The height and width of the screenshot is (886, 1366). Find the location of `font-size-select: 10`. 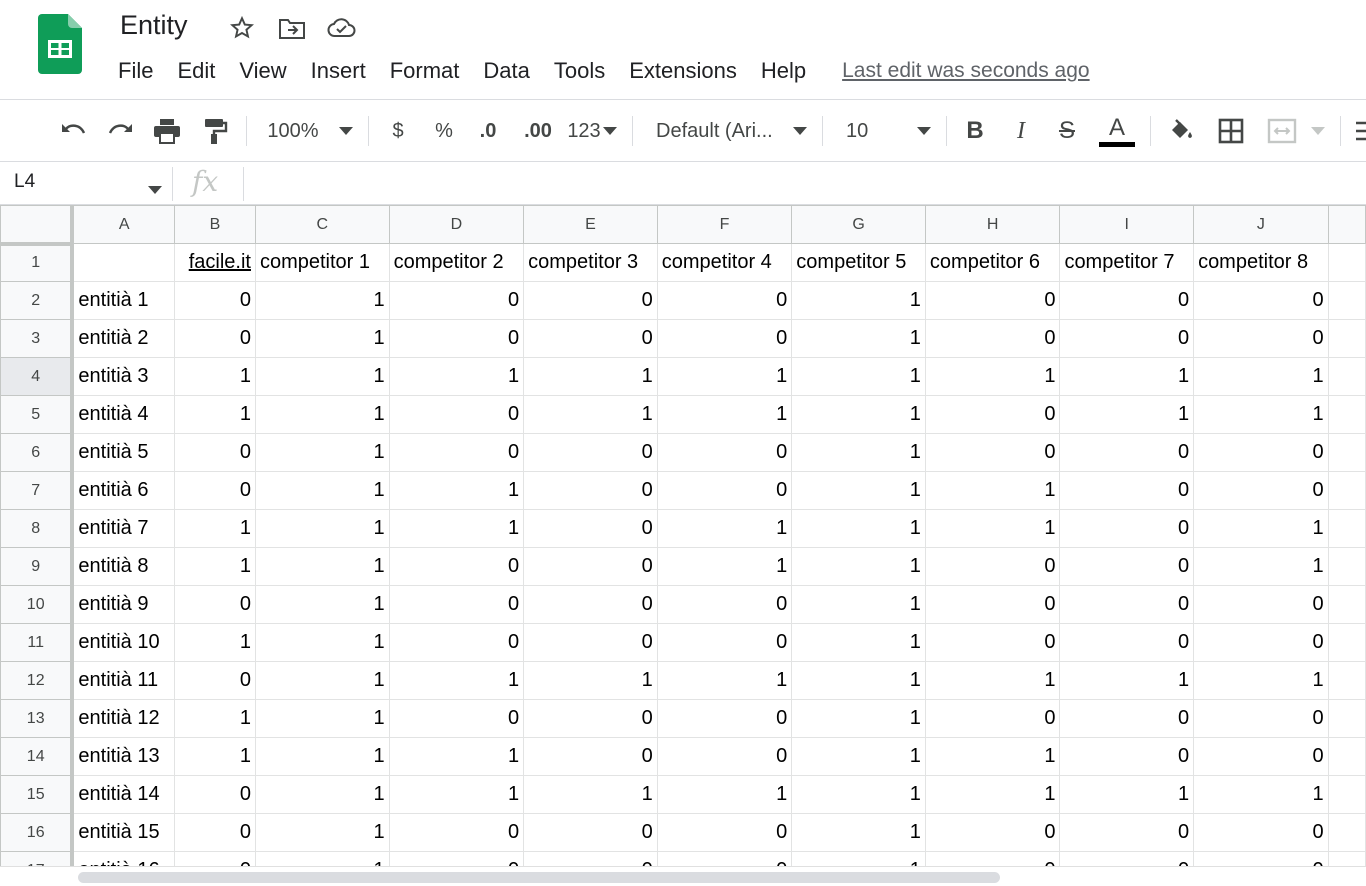

font-size-select: 10 is located at coordinates (866, 131).